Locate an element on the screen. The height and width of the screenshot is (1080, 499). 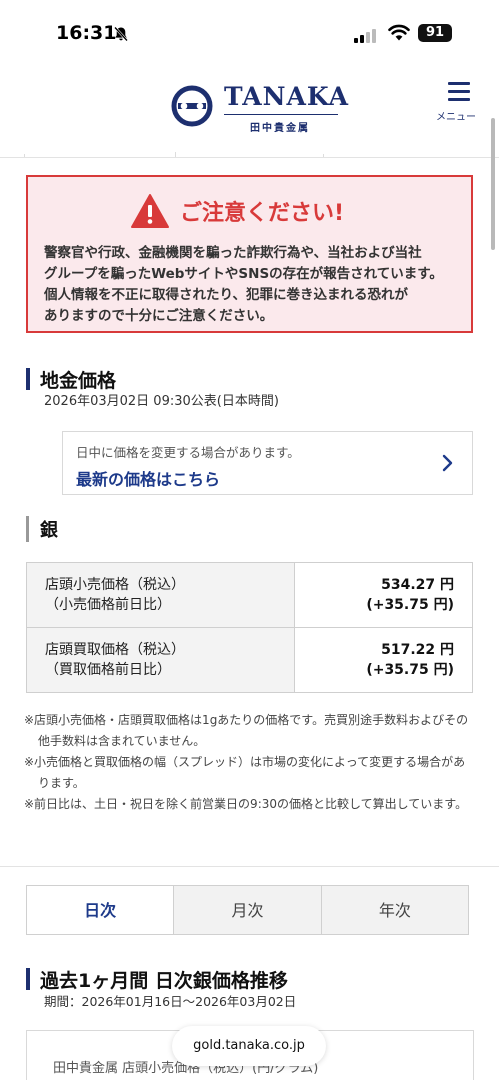
tanaka-logo: TANAKA 田中貴金属 is located at coordinates (259, 108).